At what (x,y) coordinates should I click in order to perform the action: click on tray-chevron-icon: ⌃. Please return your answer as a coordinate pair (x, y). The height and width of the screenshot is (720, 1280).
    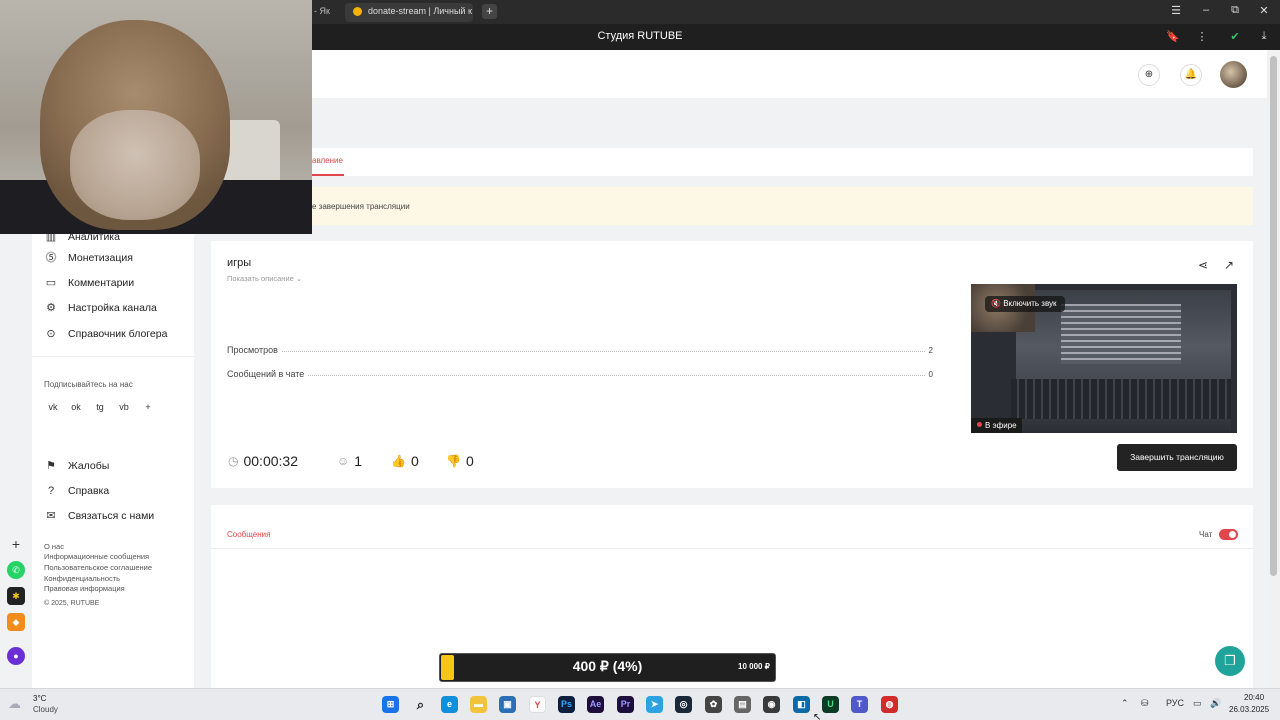
    Looking at the image, I should click on (1125, 703).